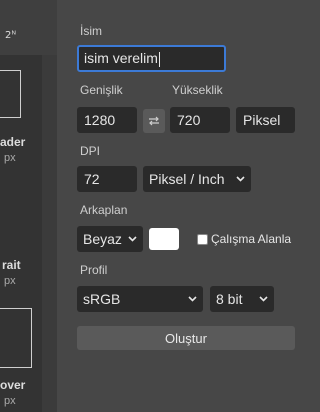 The image size is (320, 412). I want to click on profile-label: Profil, so click(94, 270).